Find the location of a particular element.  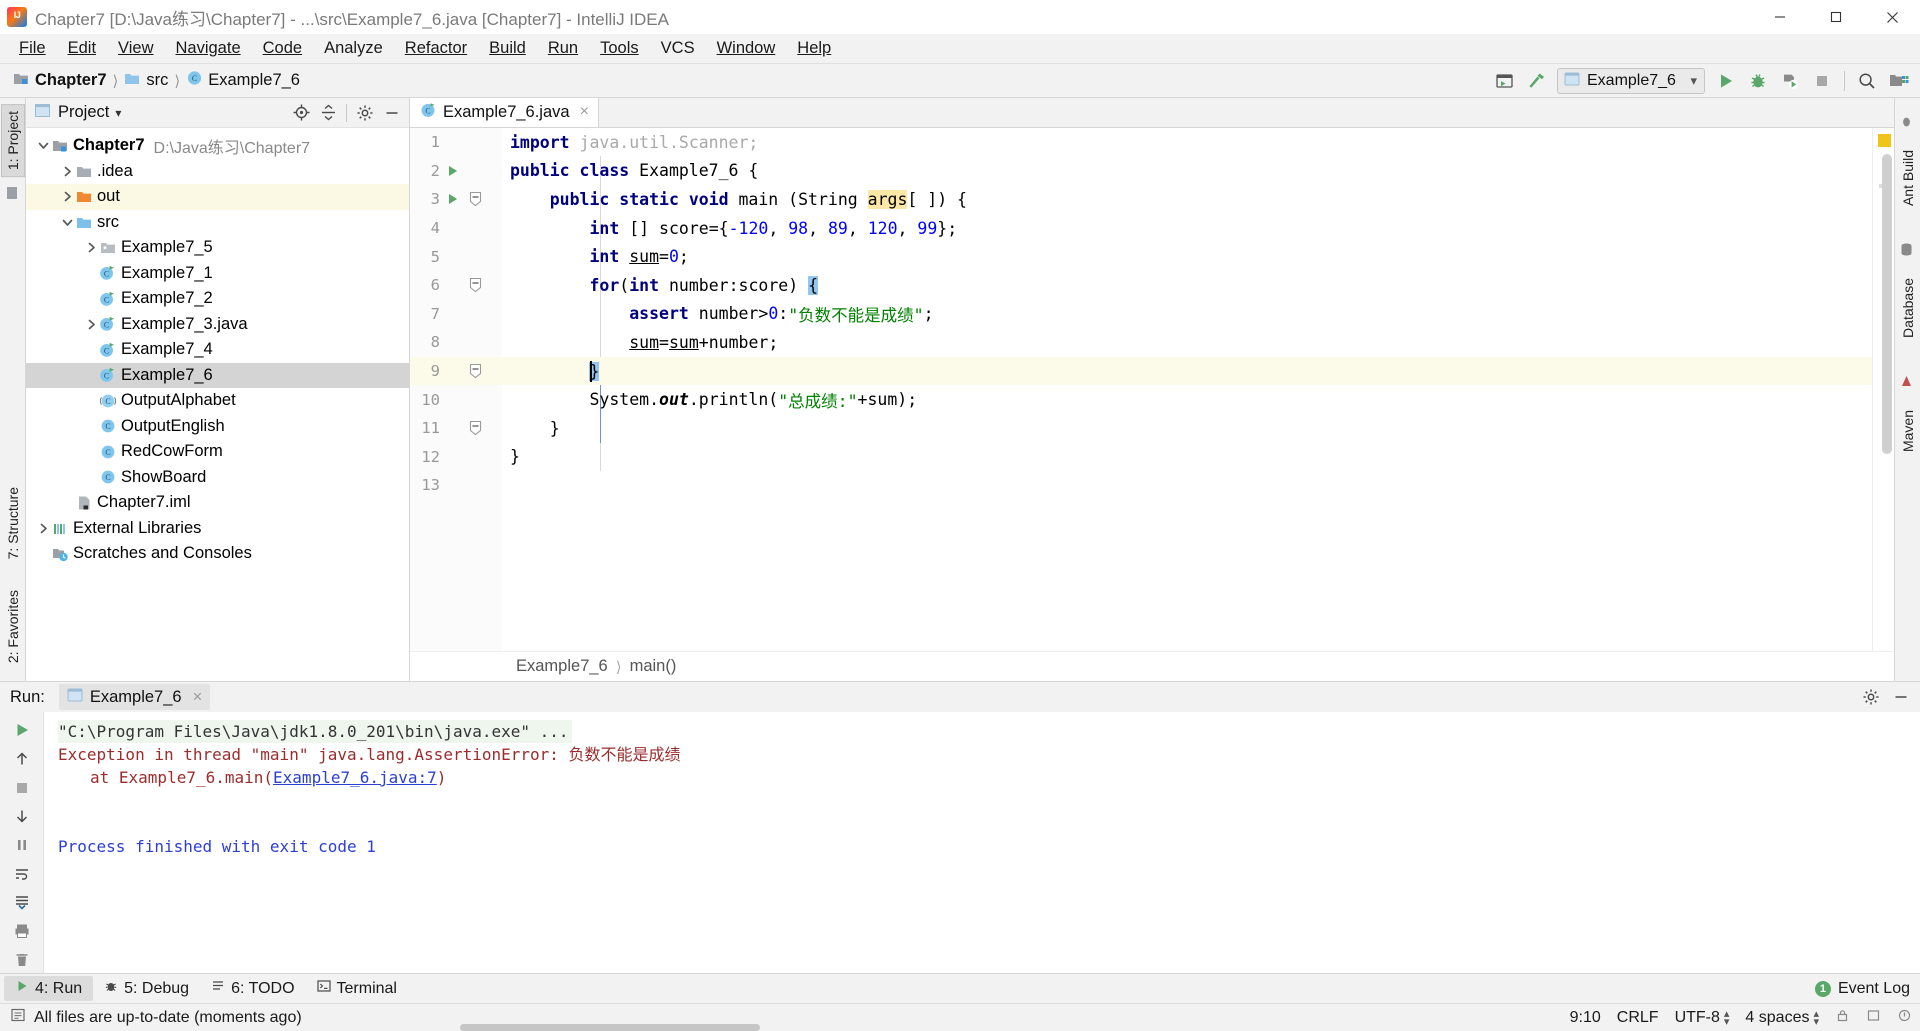

menu-file: File is located at coordinates (32, 48).